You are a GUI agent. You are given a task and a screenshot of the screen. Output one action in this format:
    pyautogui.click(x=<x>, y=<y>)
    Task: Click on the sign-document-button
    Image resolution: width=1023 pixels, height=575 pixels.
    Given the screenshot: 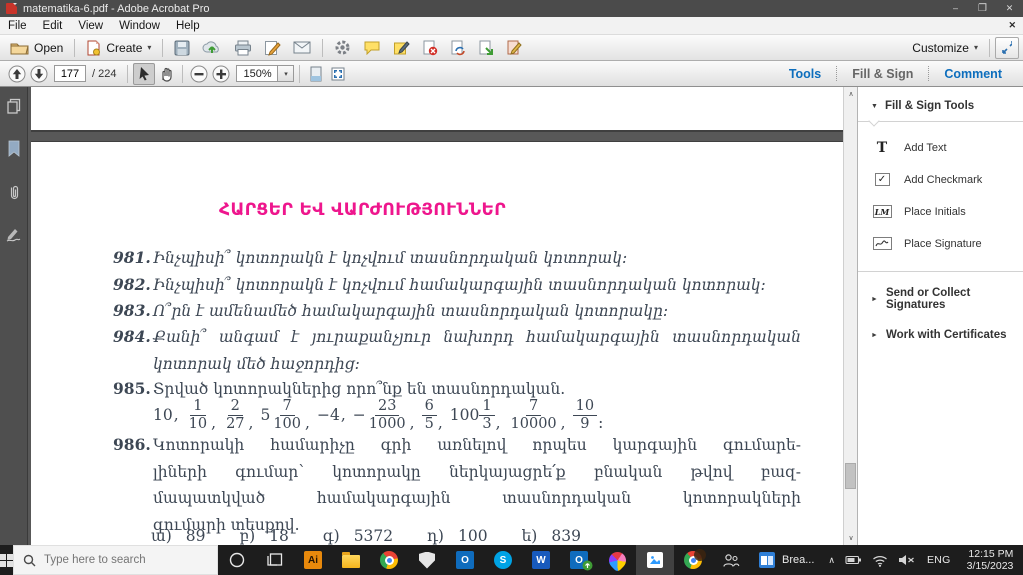 What is the action you would take?
    pyautogui.click(x=272, y=48)
    